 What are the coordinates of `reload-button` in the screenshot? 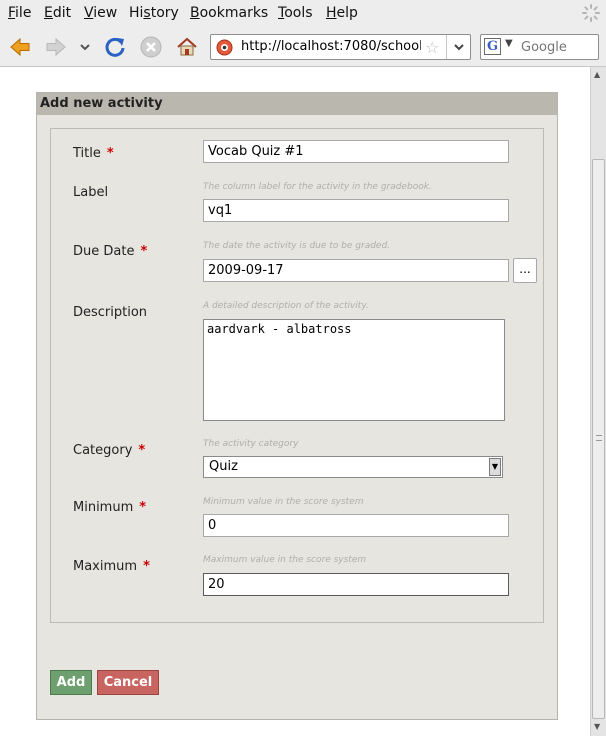 It's located at (115, 47).